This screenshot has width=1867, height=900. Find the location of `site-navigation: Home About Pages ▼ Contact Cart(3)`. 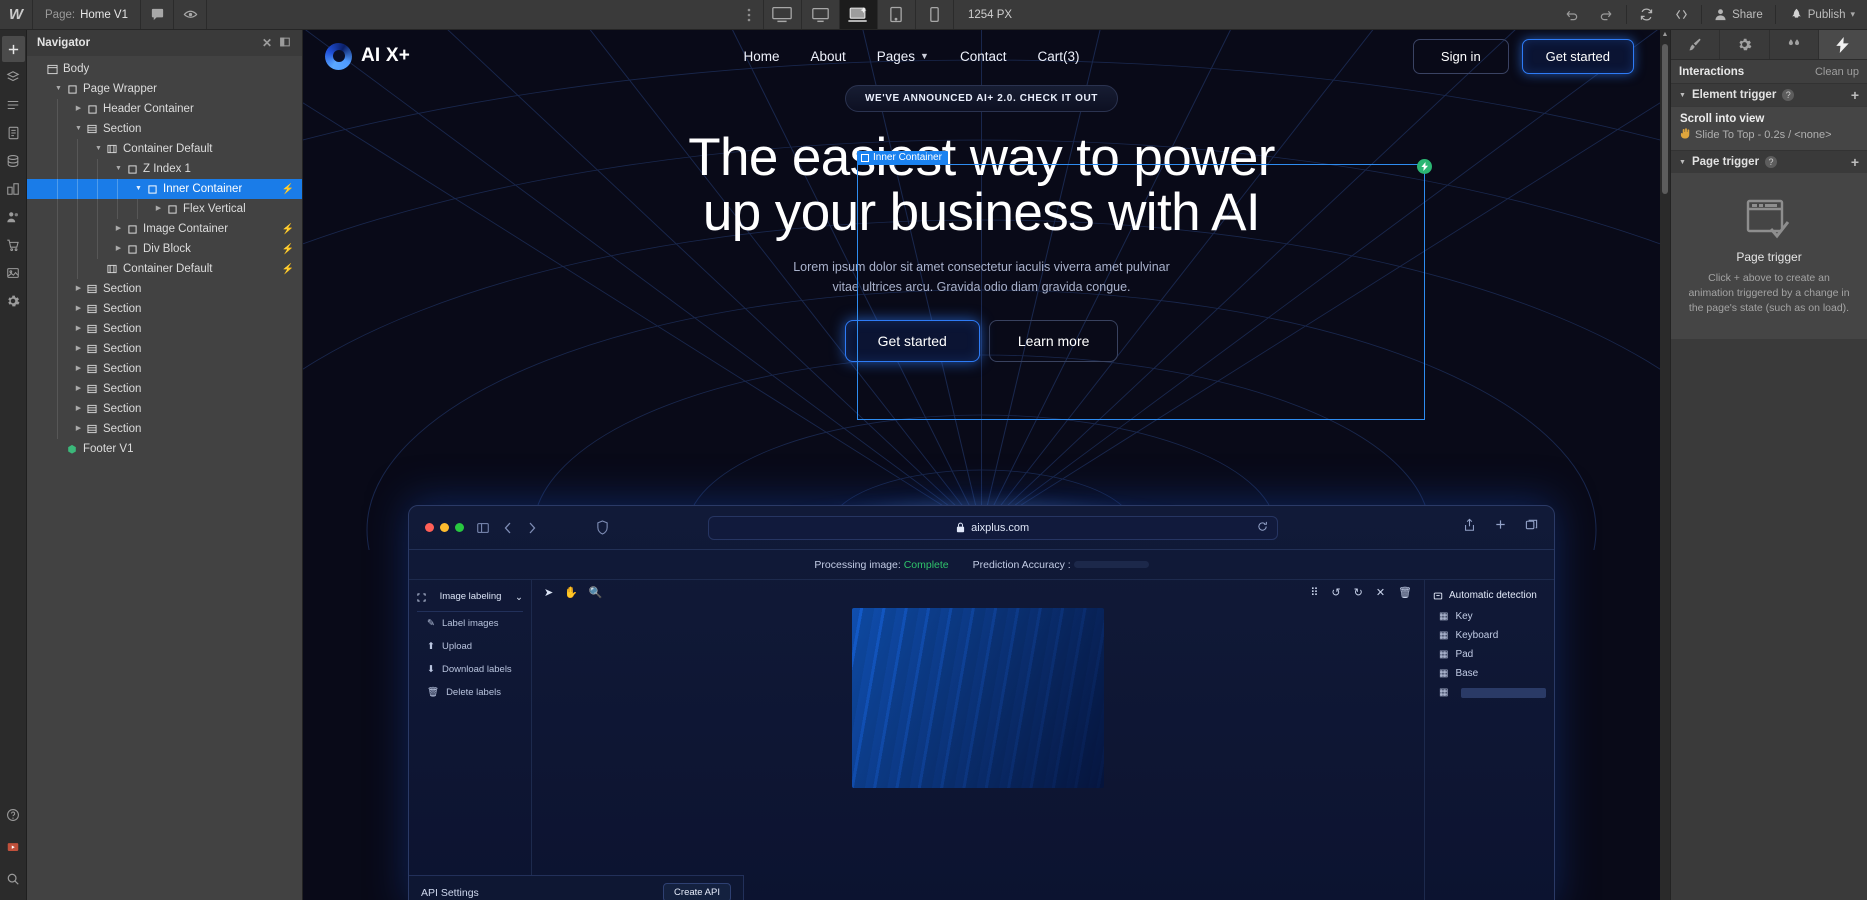

site-navigation: Home About Pages ▼ Contact Cart(3) is located at coordinates (911, 56).